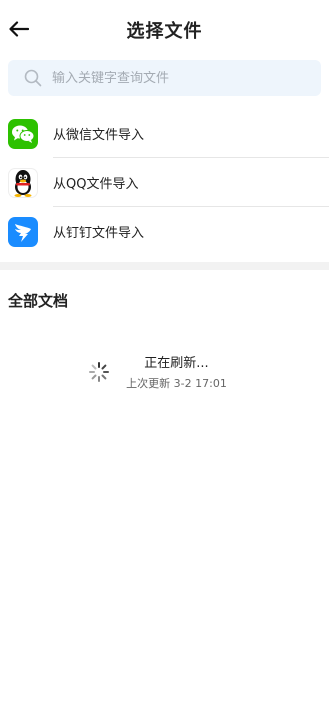 This screenshot has height=701, width=329. I want to click on section-title-all-documents: 全部文档, so click(38, 301).